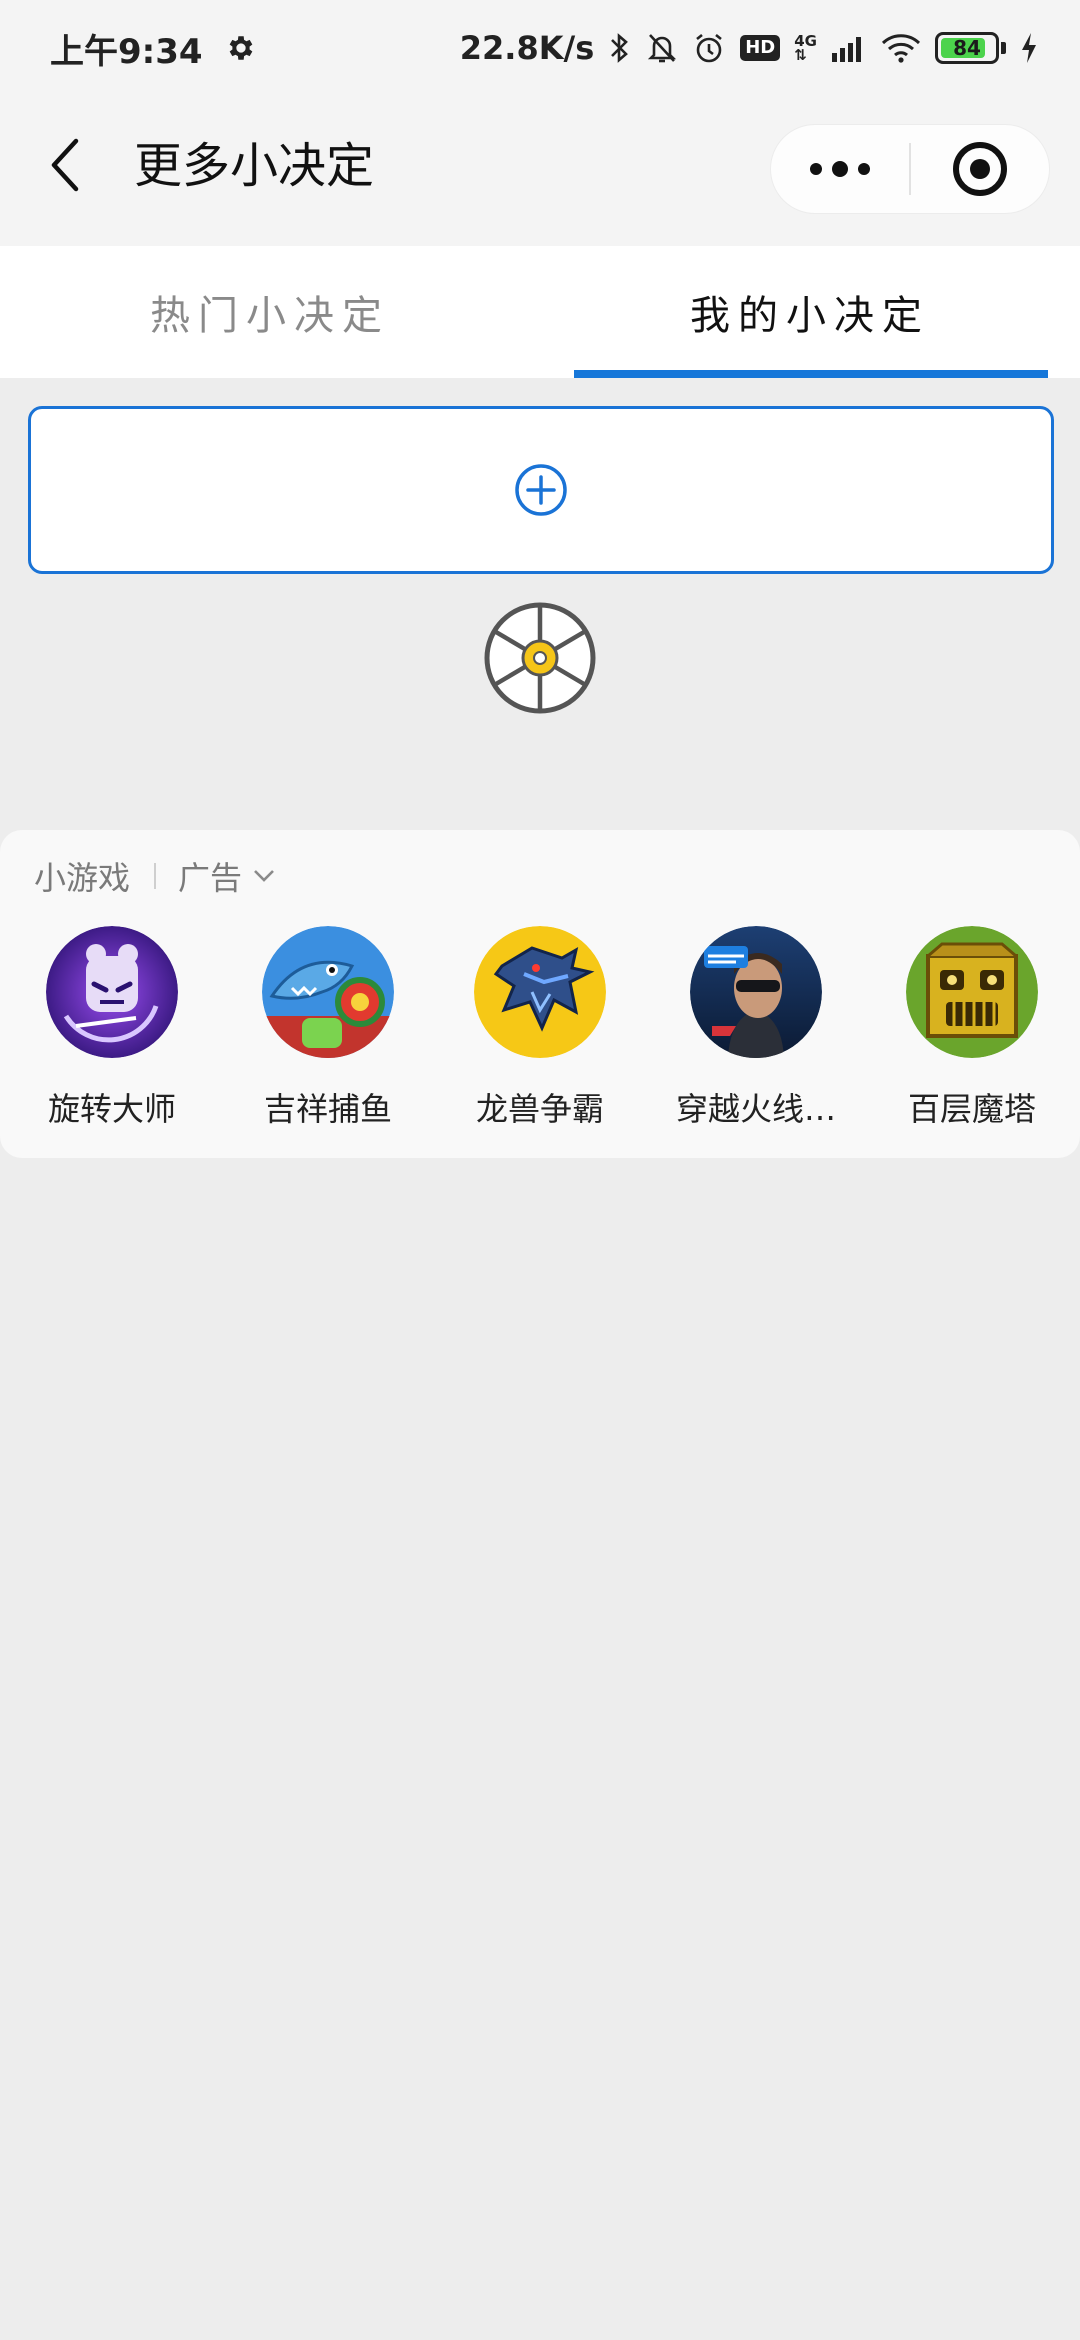 Image resolution: width=1080 pixels, height=2340 pixels. I want to click on chevron-down-icon, so click(264, 876).